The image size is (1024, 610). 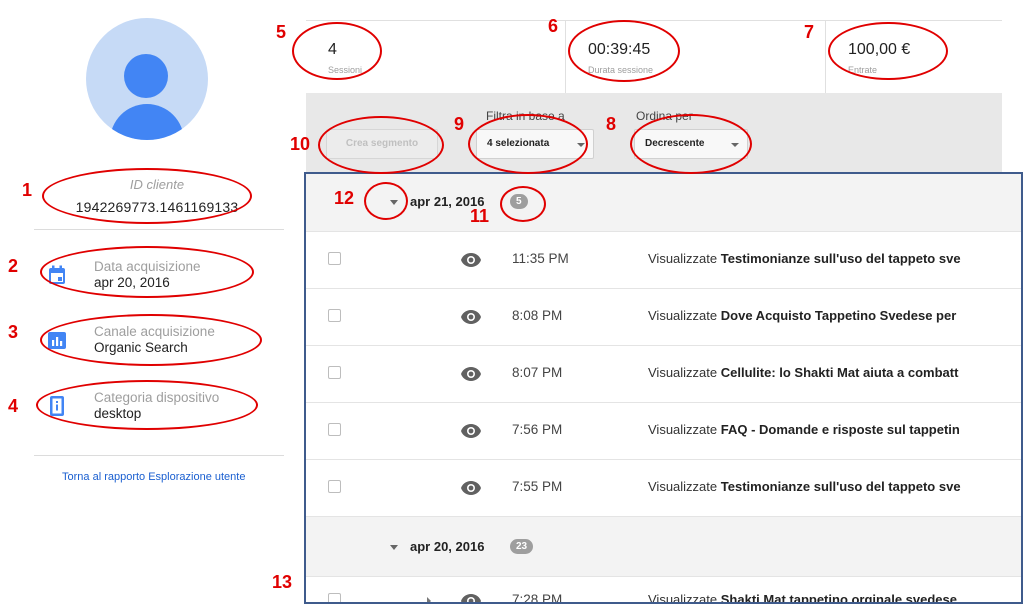 I want to click on metric-session-duration-value: 00:39:45, so click(x=619, y=49).